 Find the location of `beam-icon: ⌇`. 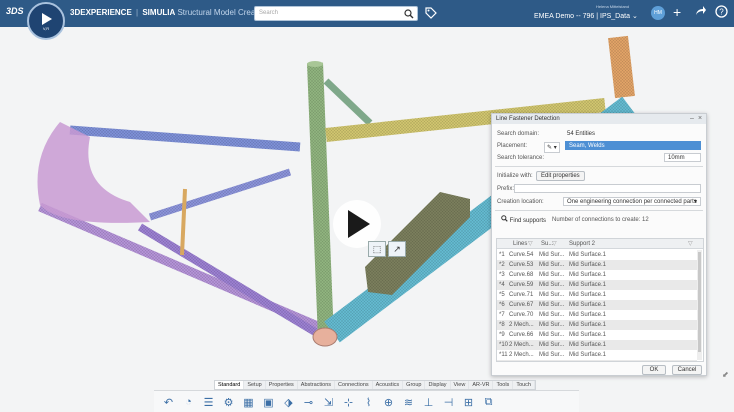

beam-icon: ⌇ is located at coordinates (368, 402).